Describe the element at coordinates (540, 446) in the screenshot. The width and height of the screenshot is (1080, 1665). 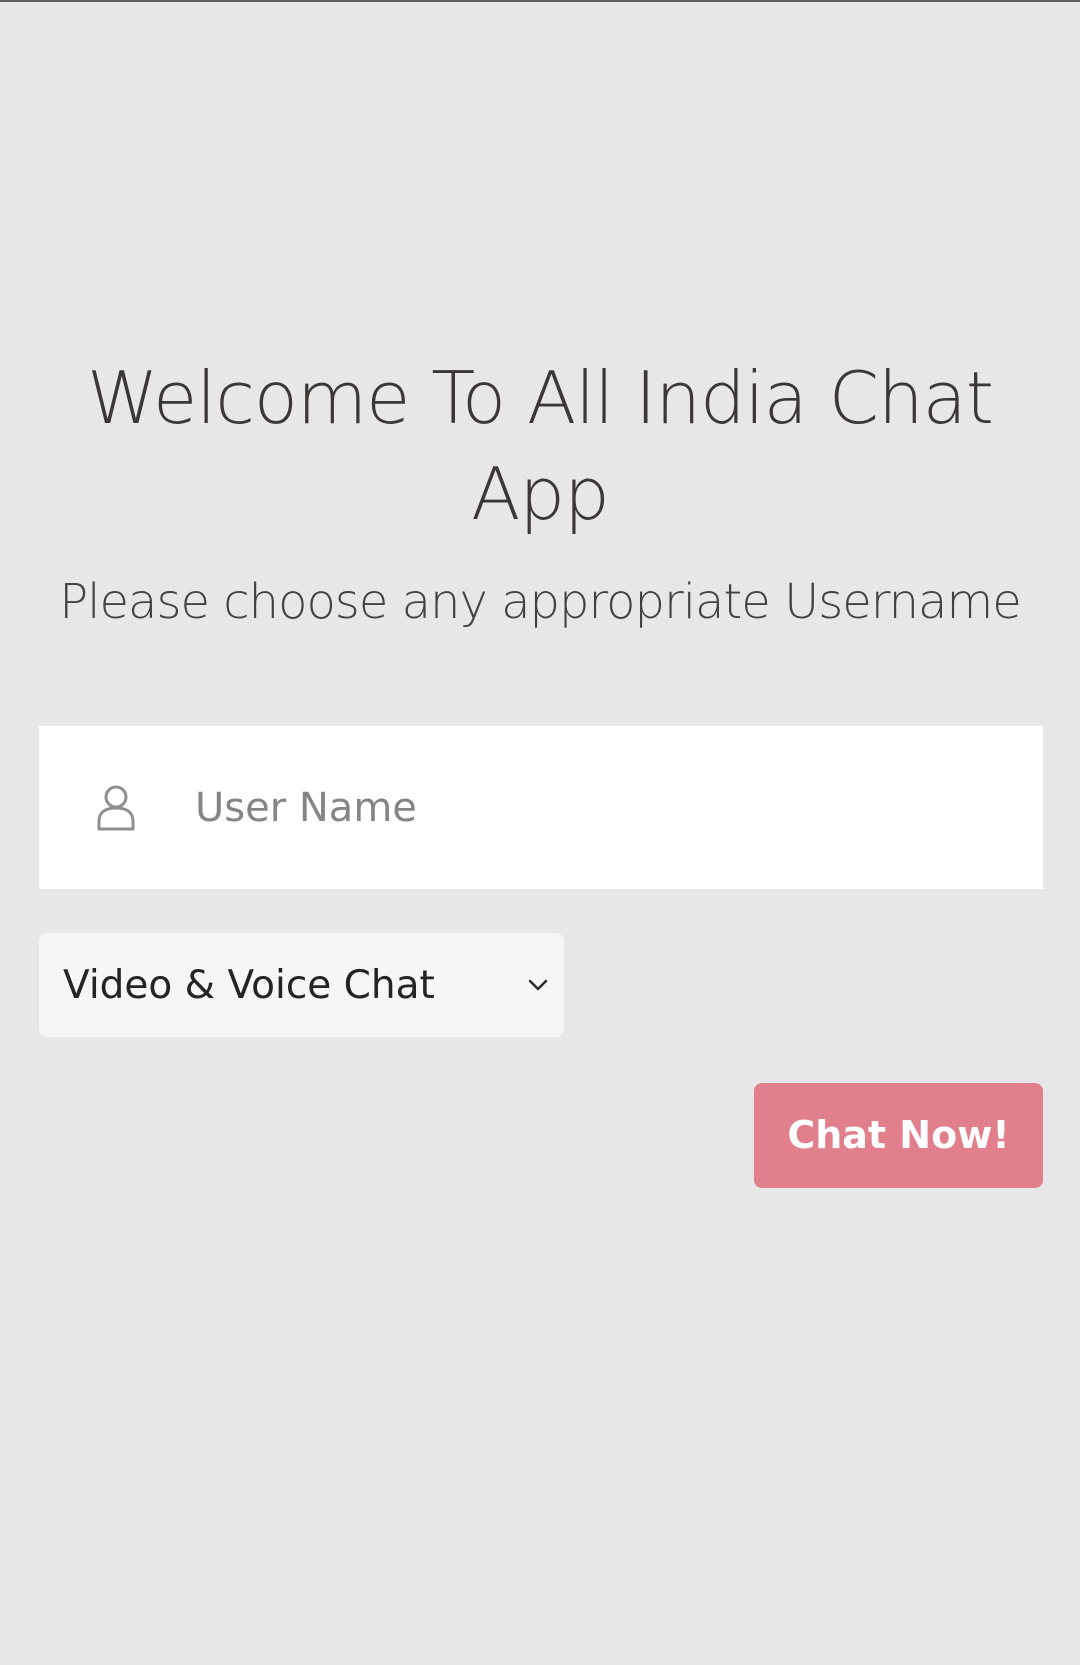
I see `page-title: Welcome To All India Chat App` at that location.